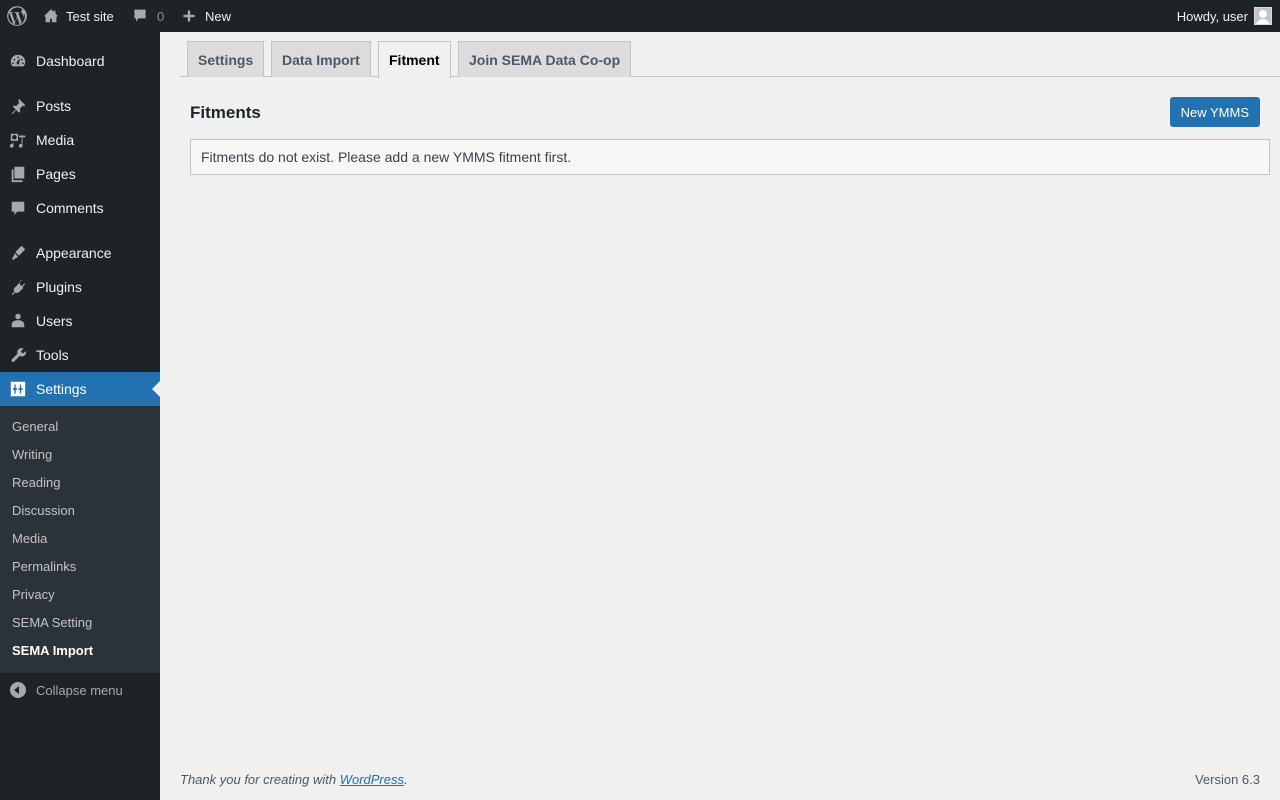 The width and height of the screenshot is (1280, 800). I want to click on site-name-label: Test site, so click(90, 16).